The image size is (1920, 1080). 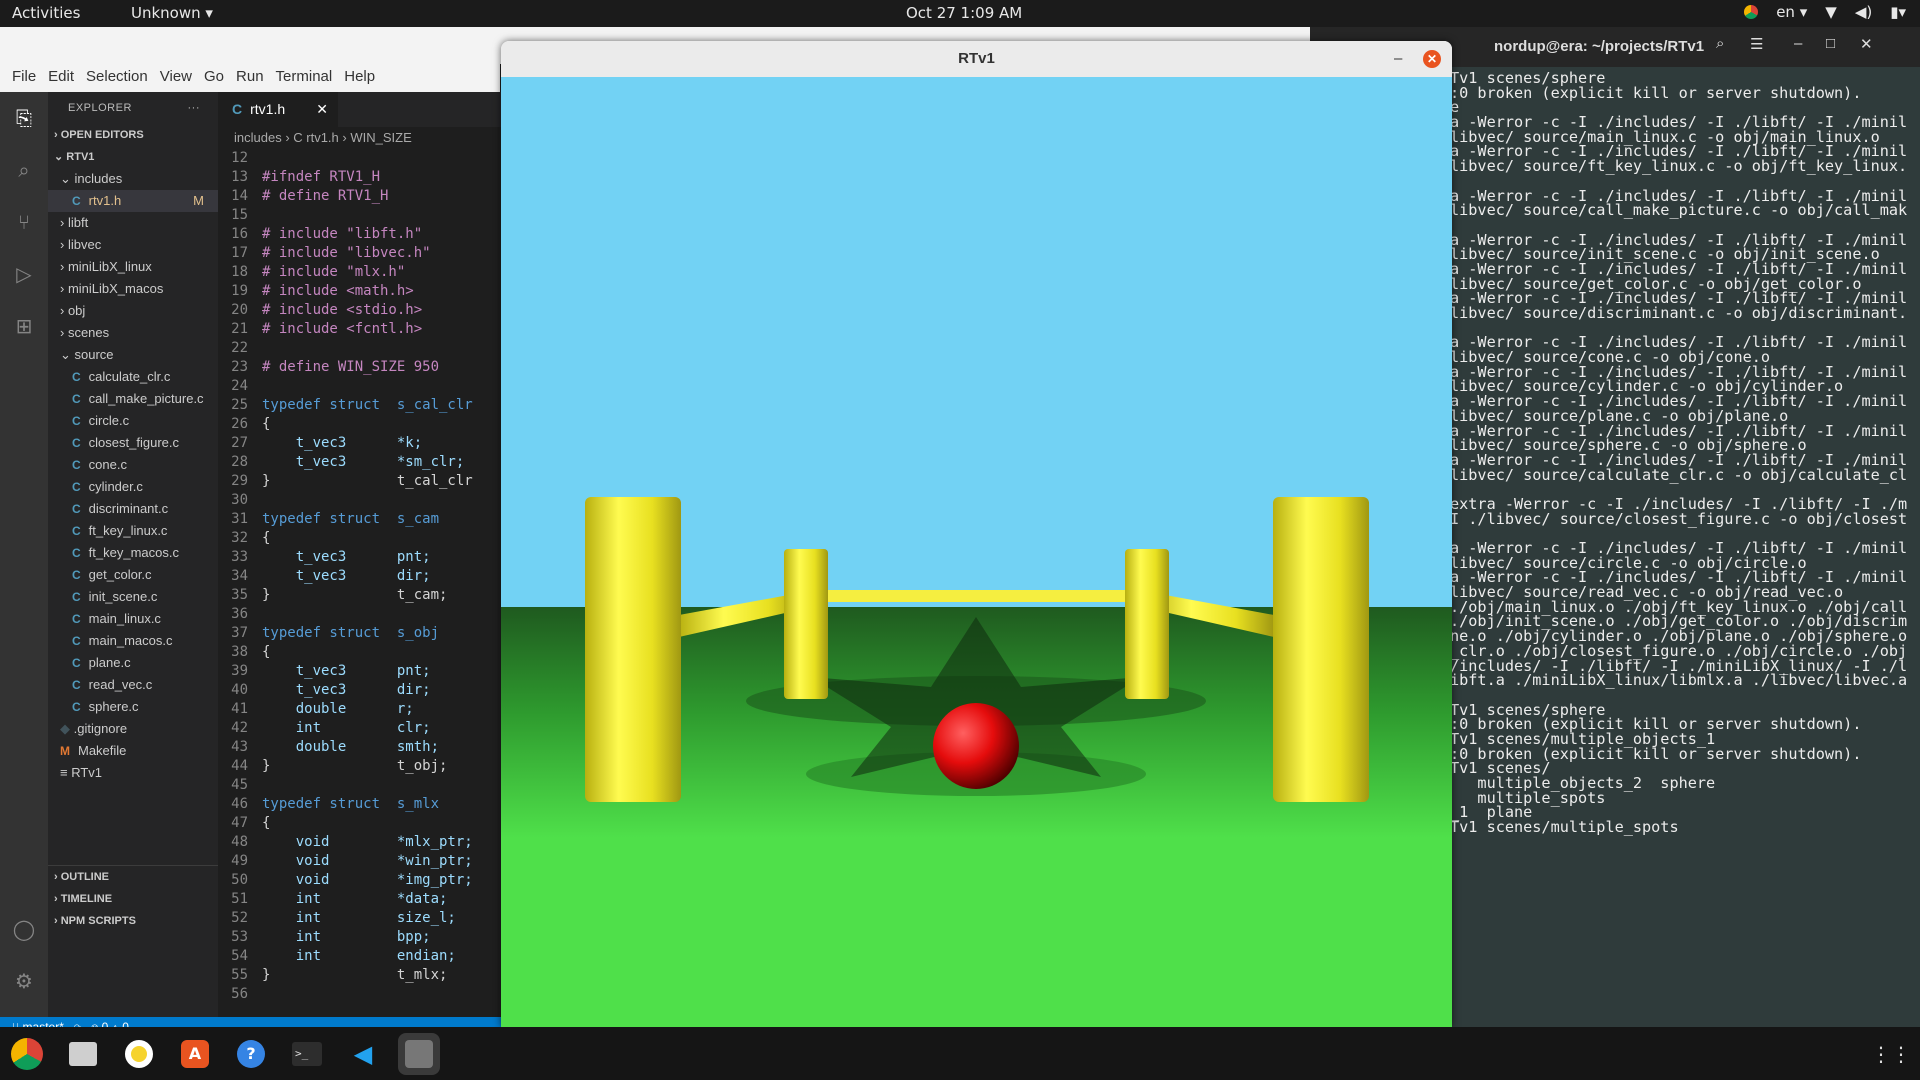 What do you see at coordinates (133, 377) in the screenshot?
I see `file-item: calculate_clr.c` at bounding box center [133, 377].